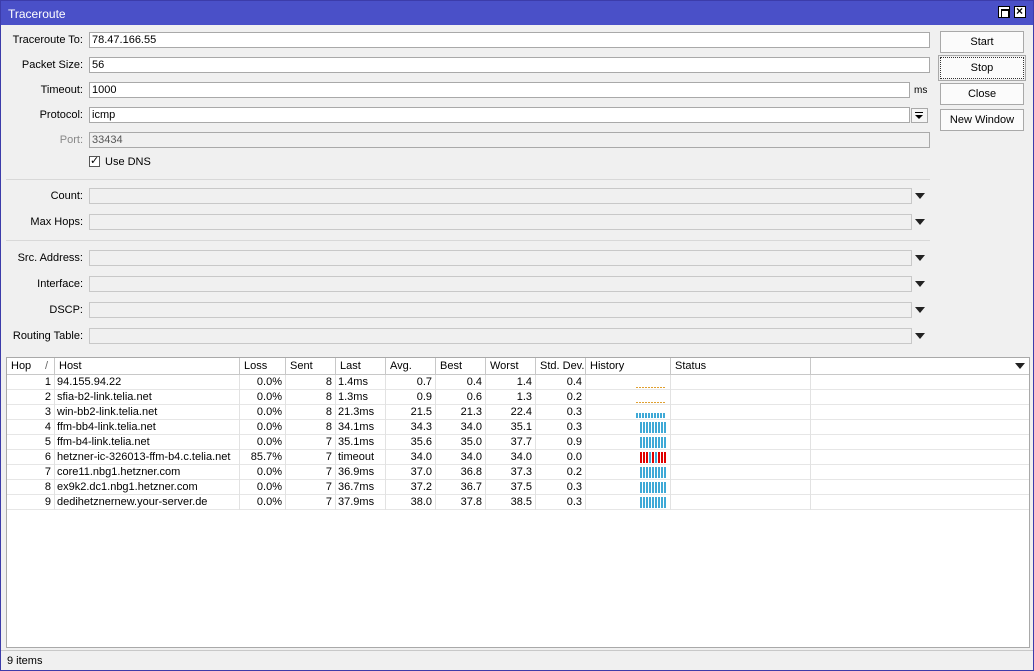 The width and height of the screenshot is (1034, 671). I want to click on dscp-input, so click(500, 310).